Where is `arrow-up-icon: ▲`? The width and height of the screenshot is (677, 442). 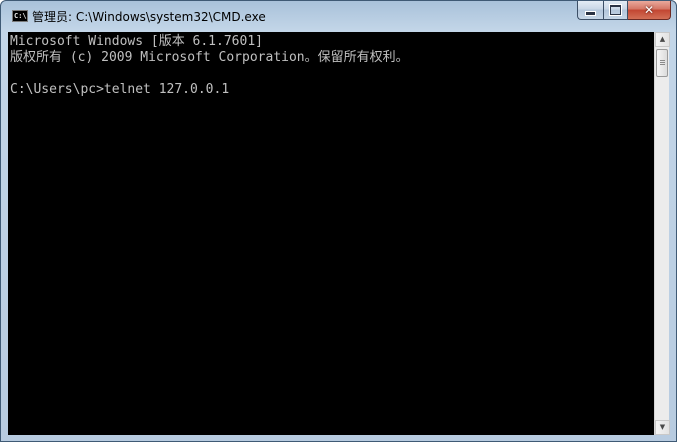 arrow-up-icon: ▲ is located at coordinates (662, 39).